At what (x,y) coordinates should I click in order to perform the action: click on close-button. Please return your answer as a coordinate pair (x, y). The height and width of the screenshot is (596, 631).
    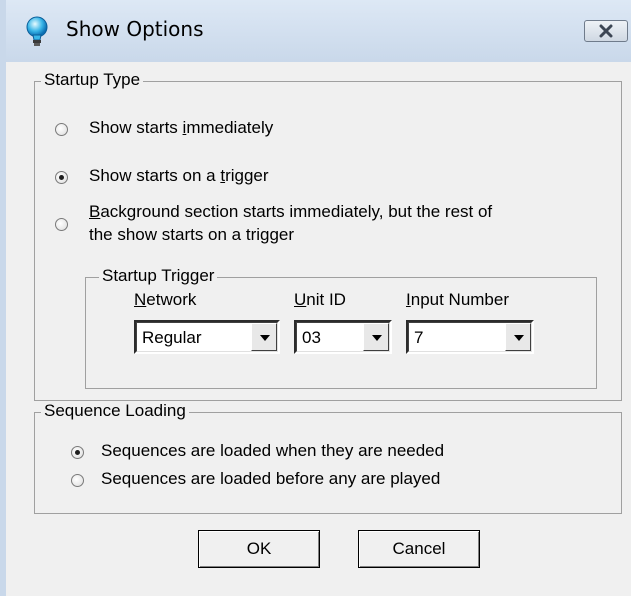
    Looking at the image, I should click on (606, 31).